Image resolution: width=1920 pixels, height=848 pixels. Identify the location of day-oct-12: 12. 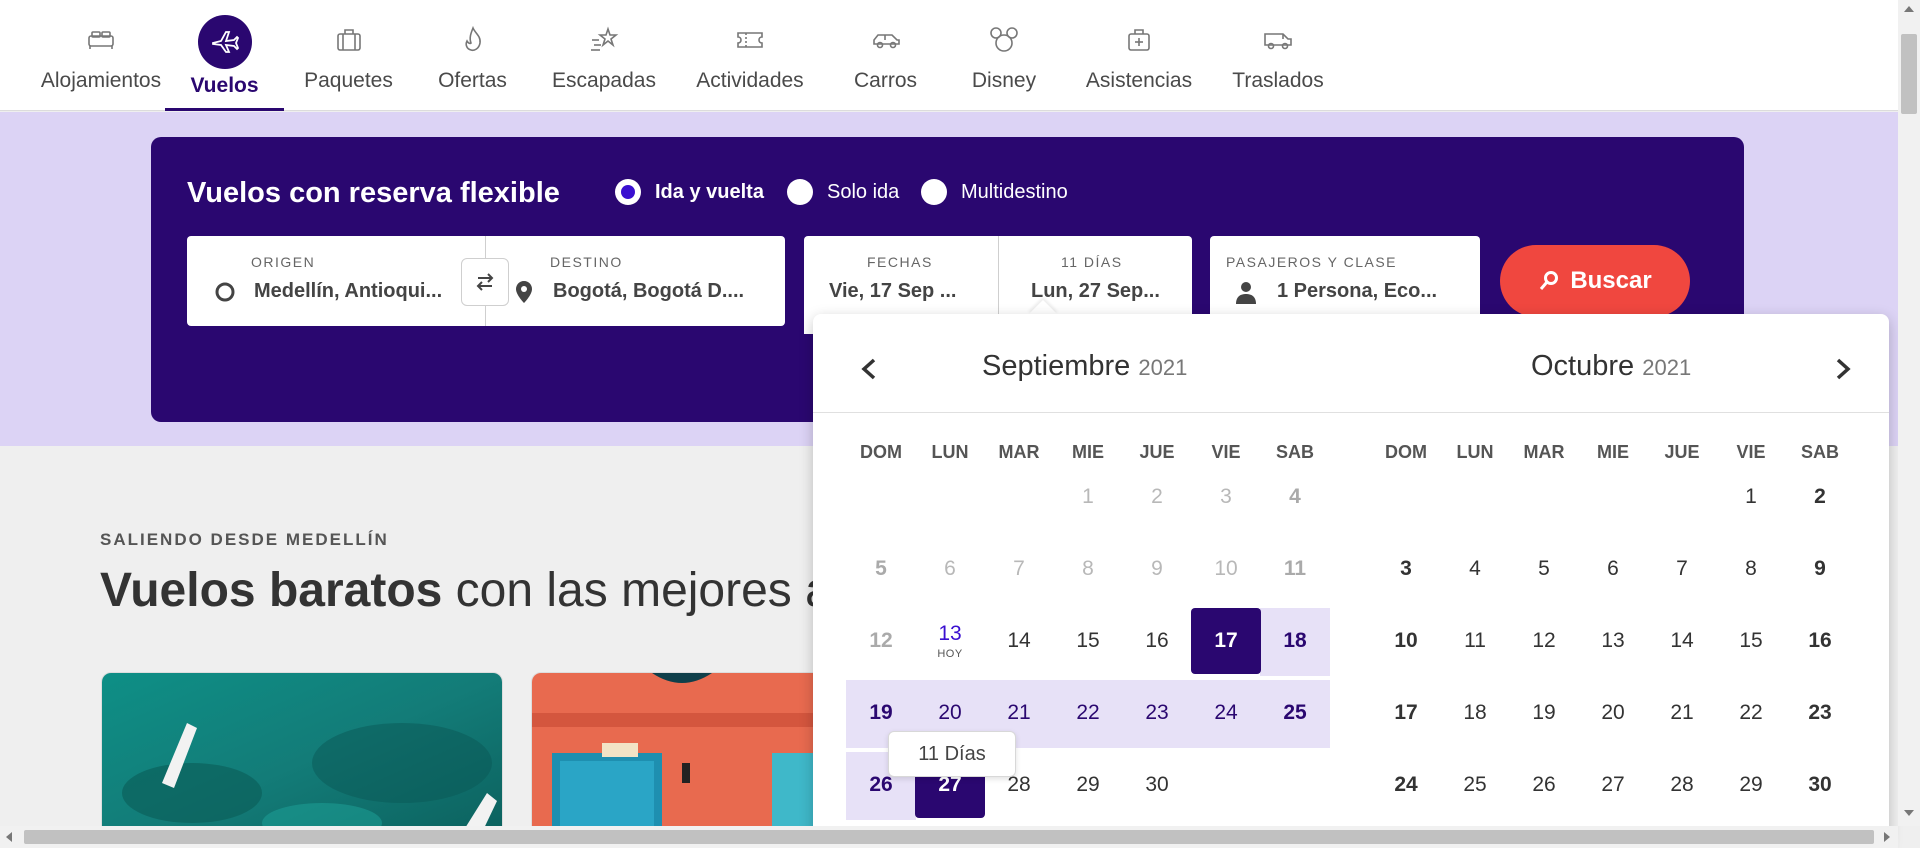
(1544, 641).